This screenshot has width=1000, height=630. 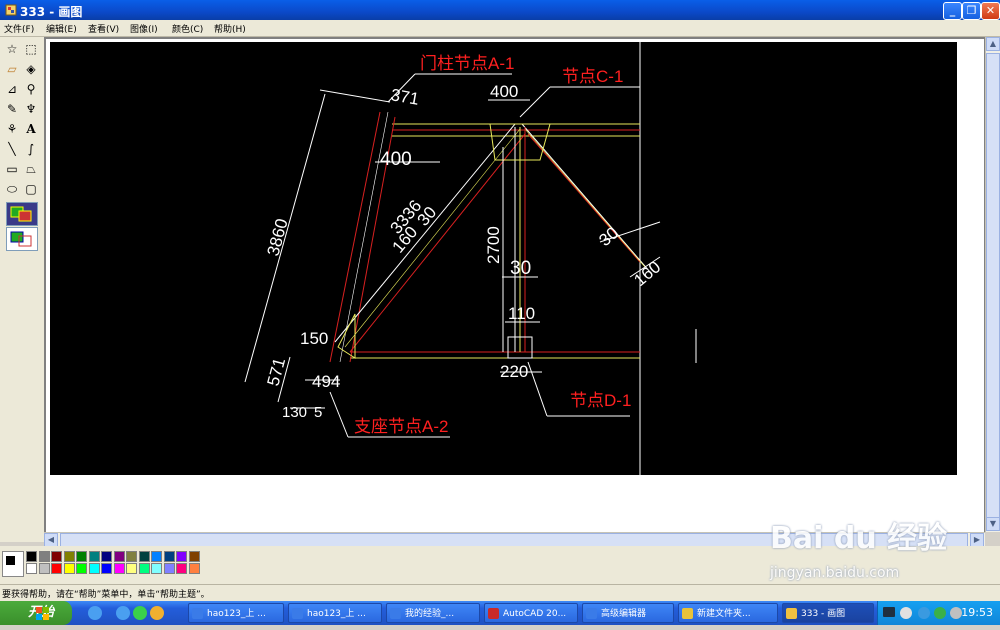 I want to click on menu-help: 帮助(H), so click(x=230, y=28).